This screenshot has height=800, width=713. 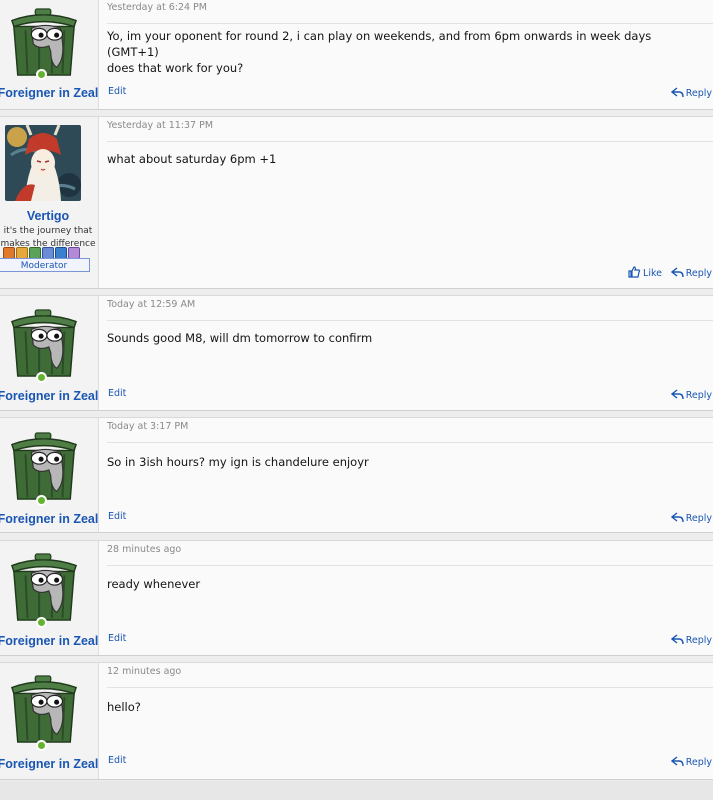 What do you see at coordinates (45, 265) in the screenshot?
I see `moderator-badge: Moderator` at bounding box center [45, 265].